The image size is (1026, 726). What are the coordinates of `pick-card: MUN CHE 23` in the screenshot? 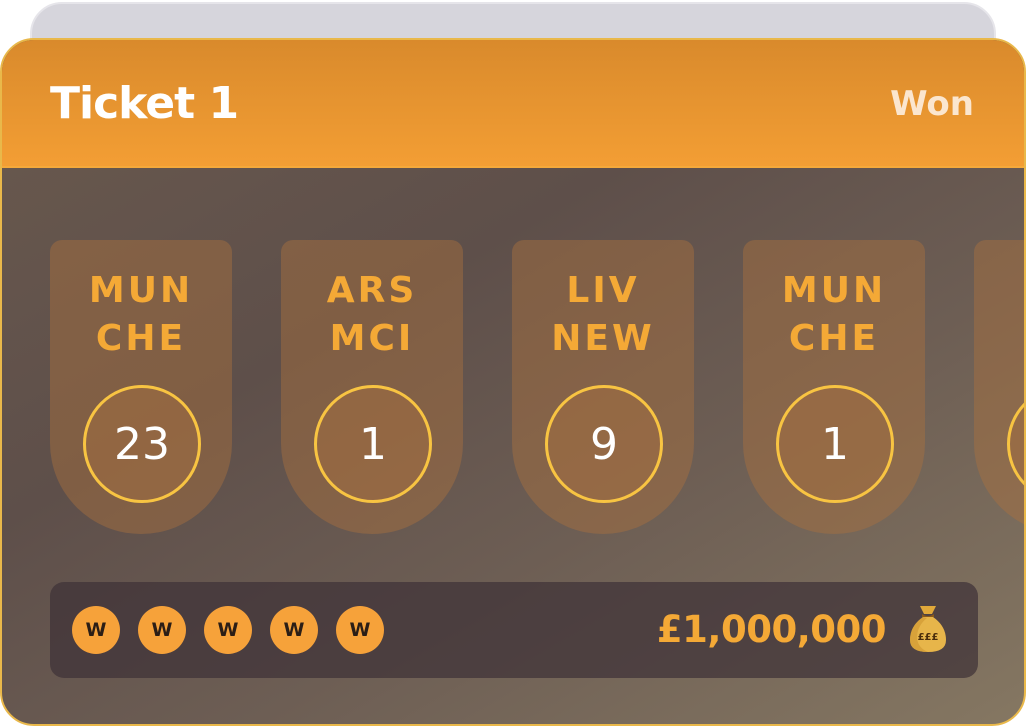 It's located at (141, 387).